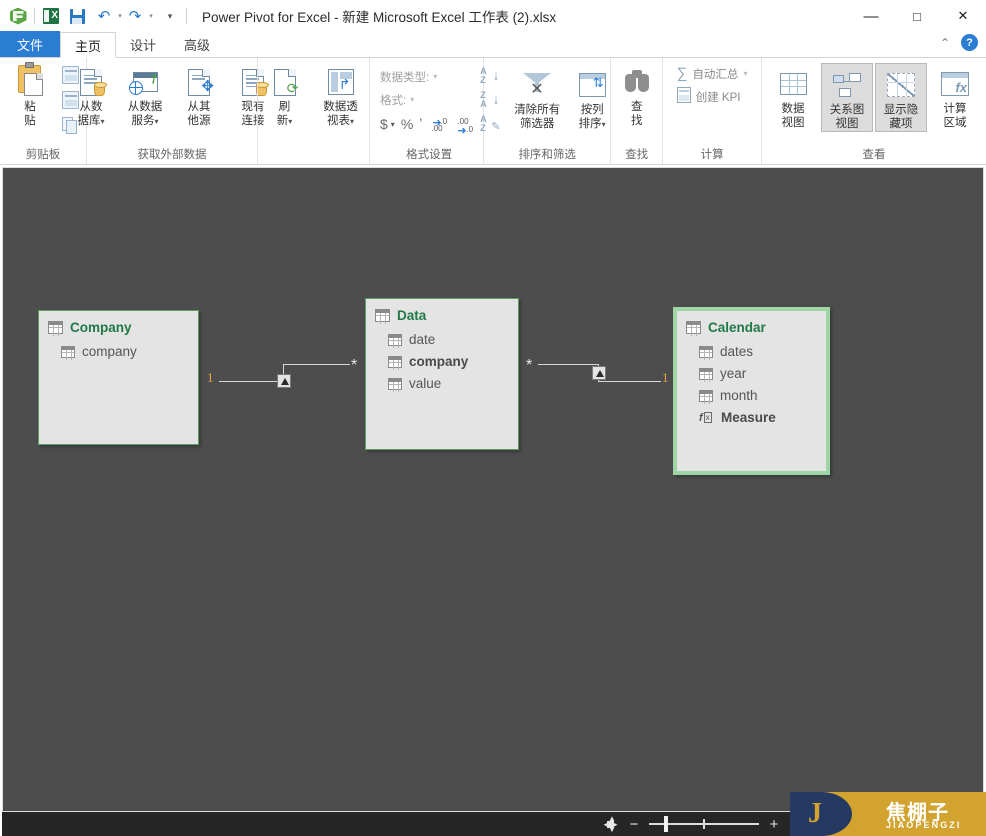 This screenshot has height=836, width=986. What do you see at coordinates (604, 124) in the screenshot?
I see `sort-by-column-dropdown-icon: ▾` at bounding box center [604, 124].